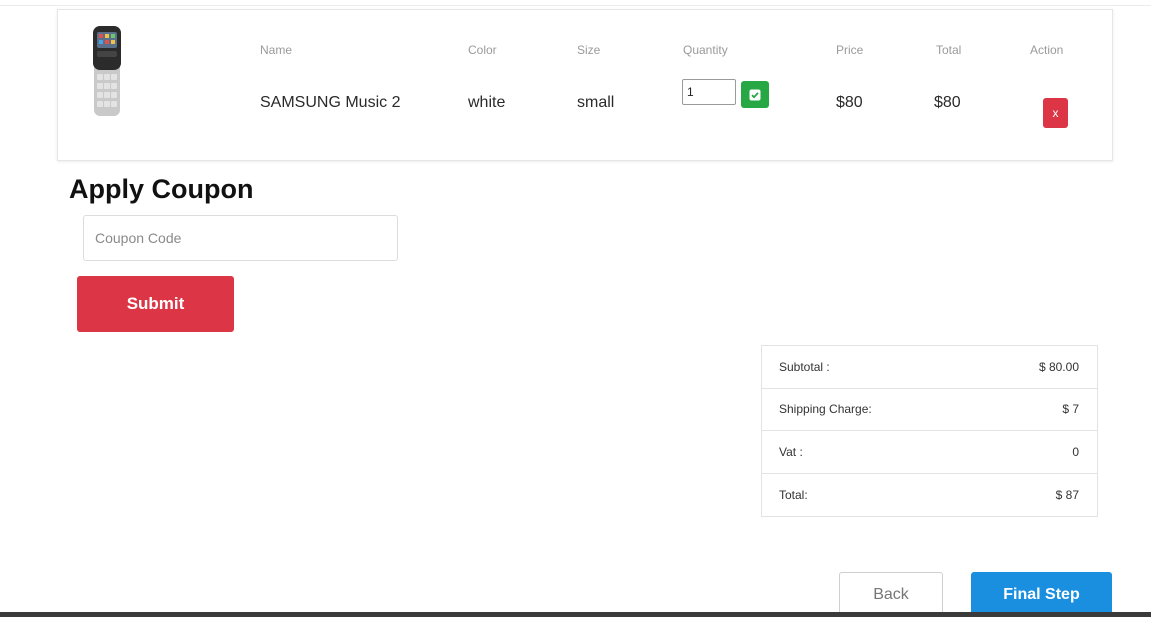 The image size is (1151, 617). Describe the element at coordinates (1041, 594) in the screenshot. I see `final-step-button: Final Step` at that location.